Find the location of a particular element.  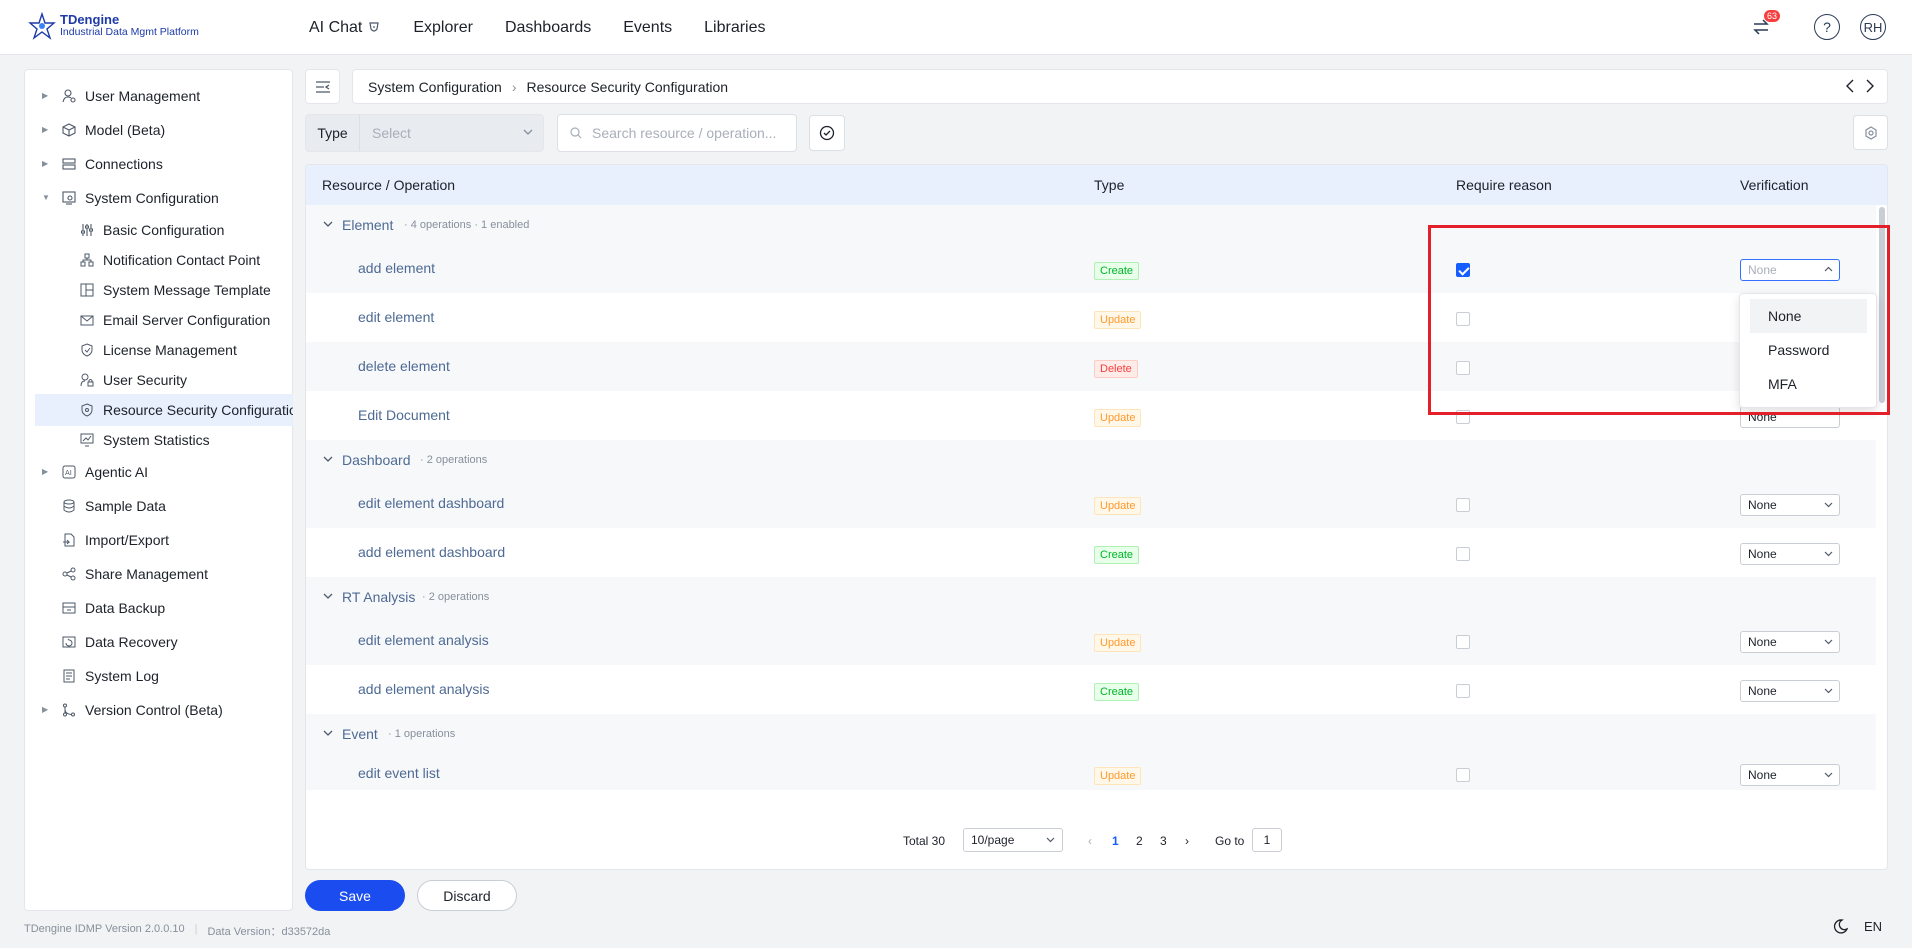

group-name: RT Analysis is located at coordinates (379, 597).